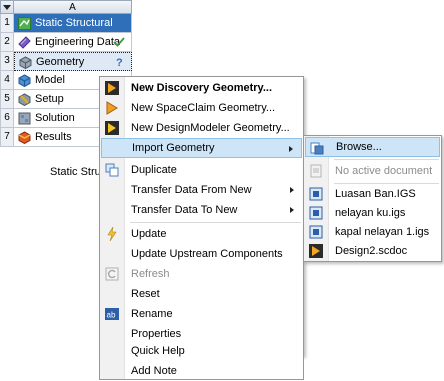  I want to click on menu-item-duplicate: Duplicate, so click(201, 170).